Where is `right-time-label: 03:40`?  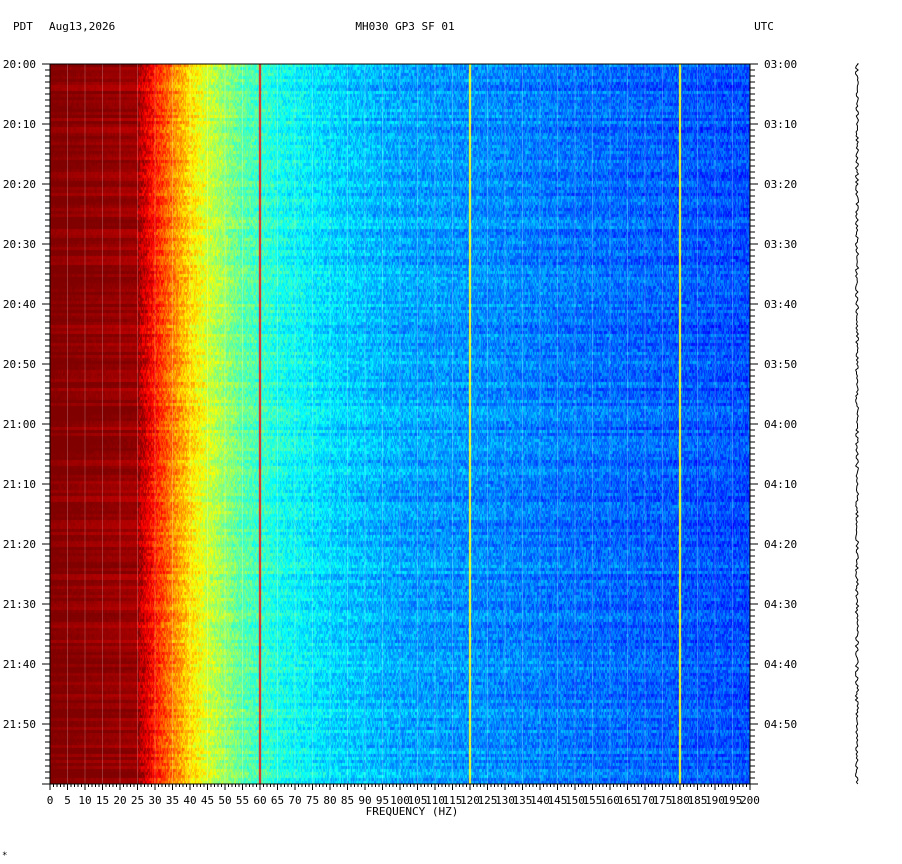
right-time-label: 03:40 is located at coordinates (780, 304).